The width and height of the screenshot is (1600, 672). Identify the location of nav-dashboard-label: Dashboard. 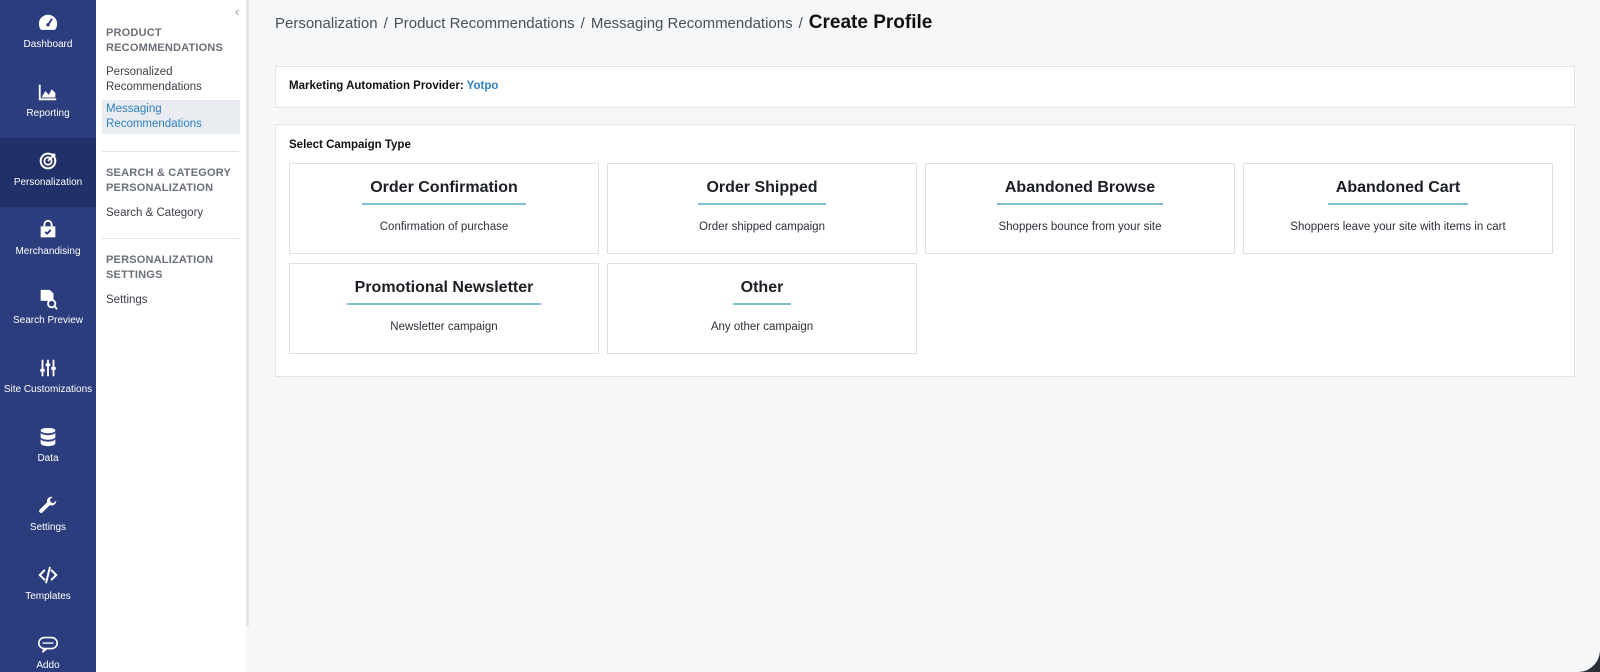
(48, 44).